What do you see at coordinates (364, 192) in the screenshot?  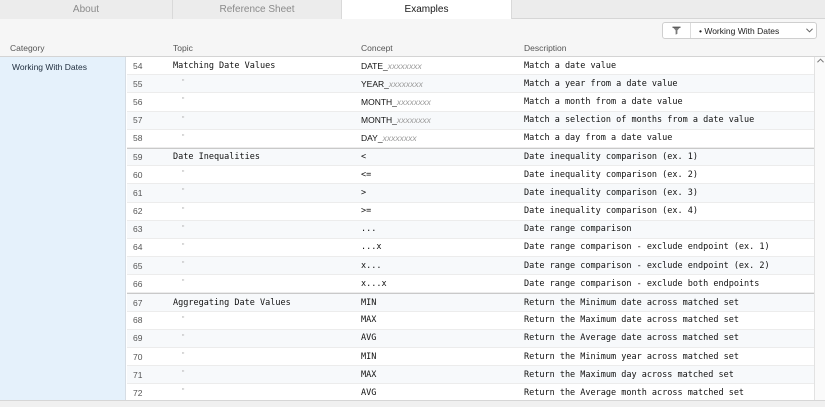 I see `row-concept: >` at bounding box center [364, 192].